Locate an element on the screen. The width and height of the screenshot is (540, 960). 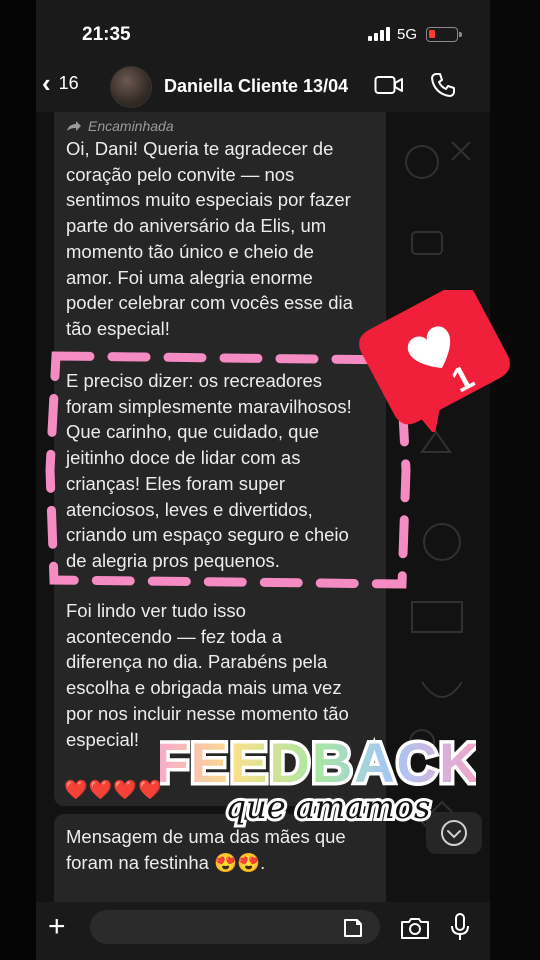
forwarded-label: Encaminhada is located at coordinates (120, 126).